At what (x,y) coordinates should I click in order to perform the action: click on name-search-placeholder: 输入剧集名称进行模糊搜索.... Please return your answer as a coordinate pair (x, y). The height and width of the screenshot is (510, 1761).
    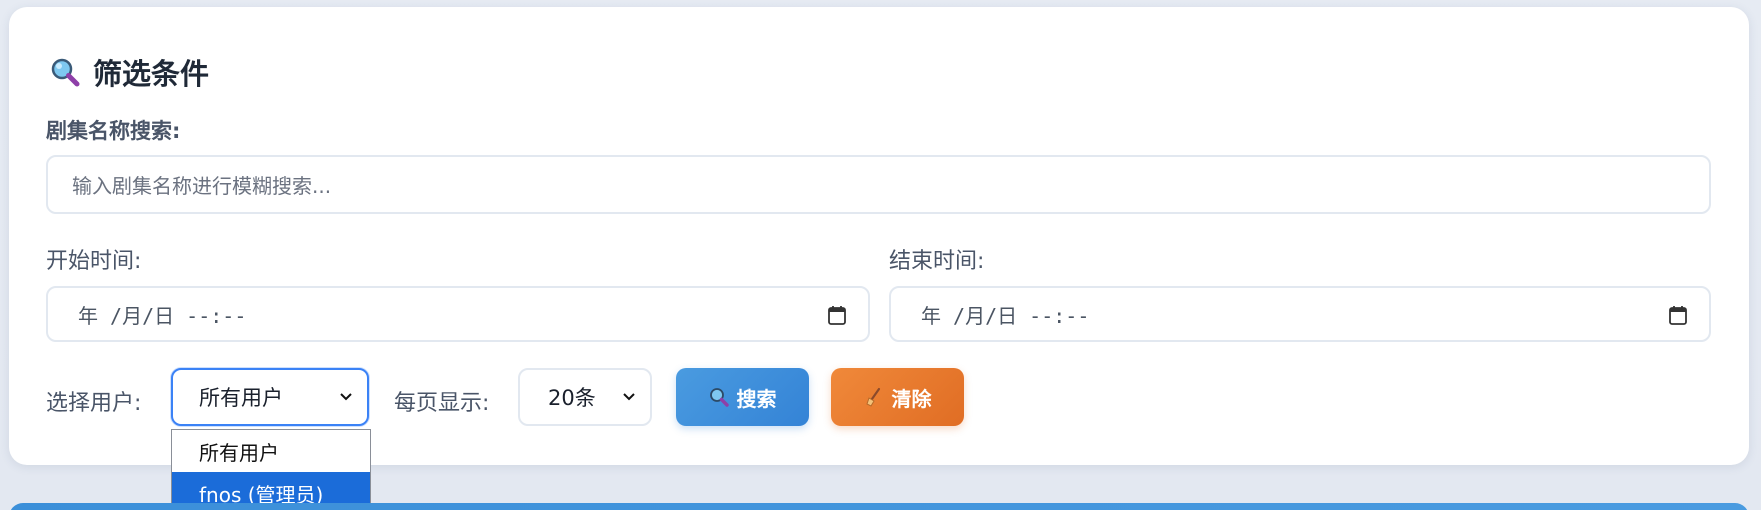
    Looking at the image, I should click on (202, 186).